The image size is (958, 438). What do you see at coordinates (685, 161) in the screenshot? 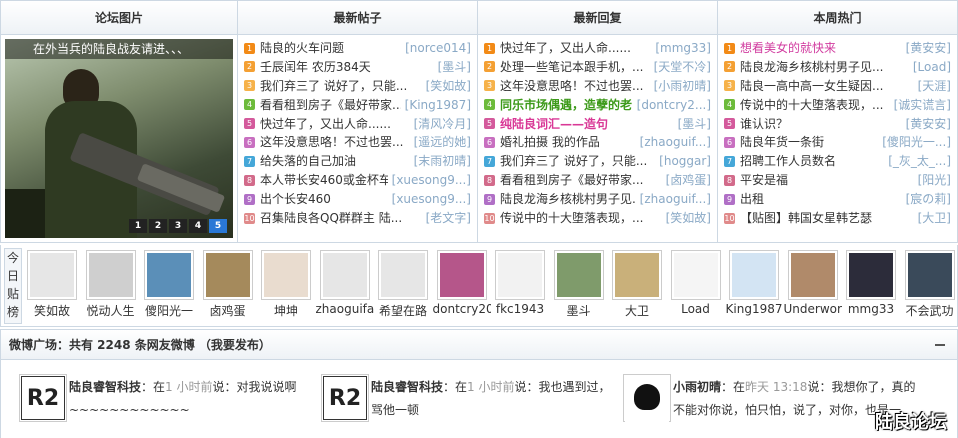
I see `author-link: [hoggar]` at bounding box center [685, 161].